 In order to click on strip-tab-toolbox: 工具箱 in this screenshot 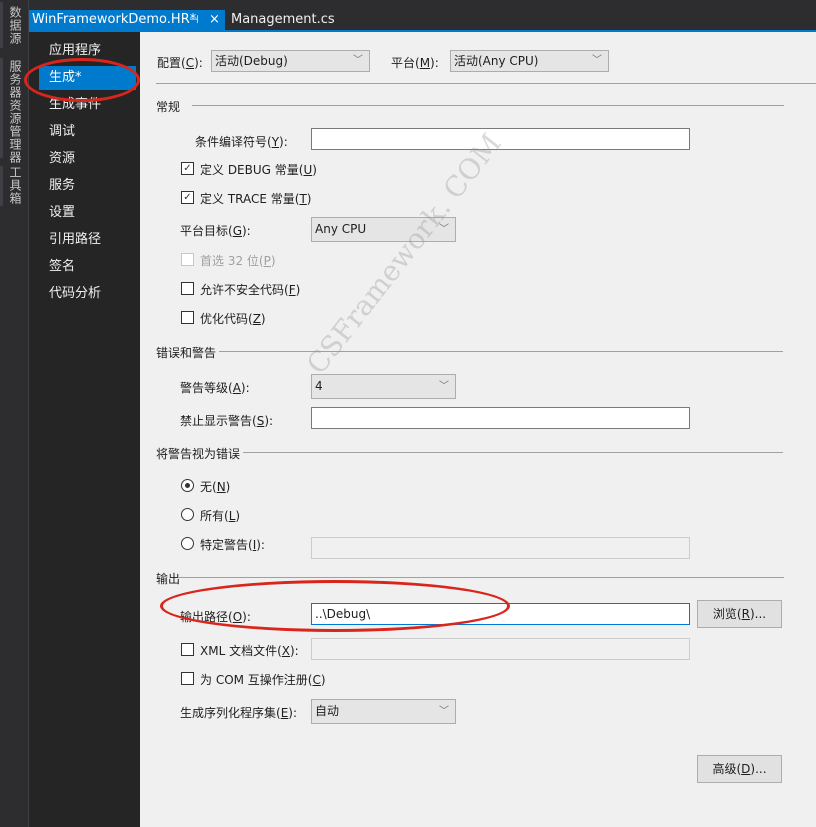, I will do `click(14, 185)`.